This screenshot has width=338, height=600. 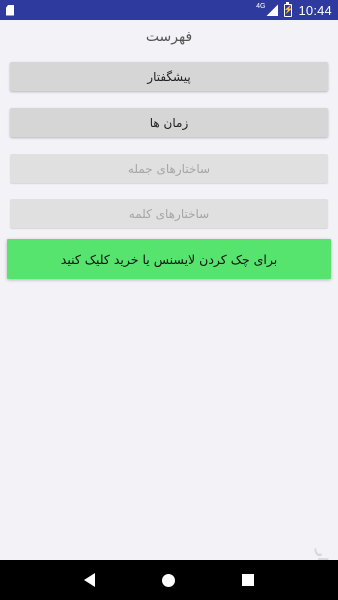 I want to click on menu-button-word-structures: ساختارهای کلمه, so click(x=169, y=213).